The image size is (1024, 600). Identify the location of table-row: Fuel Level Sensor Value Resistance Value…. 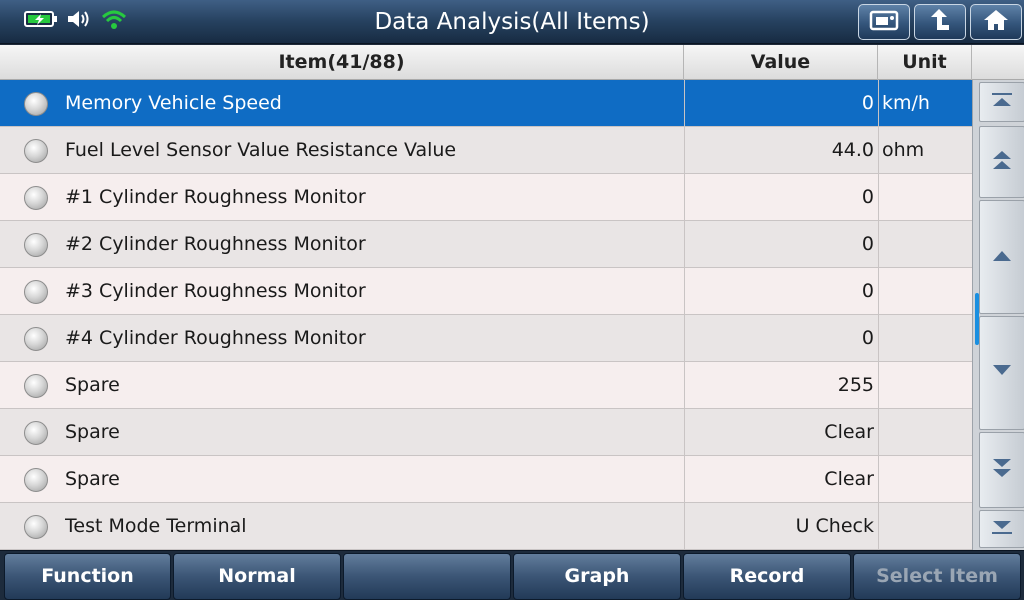
(486, 150).